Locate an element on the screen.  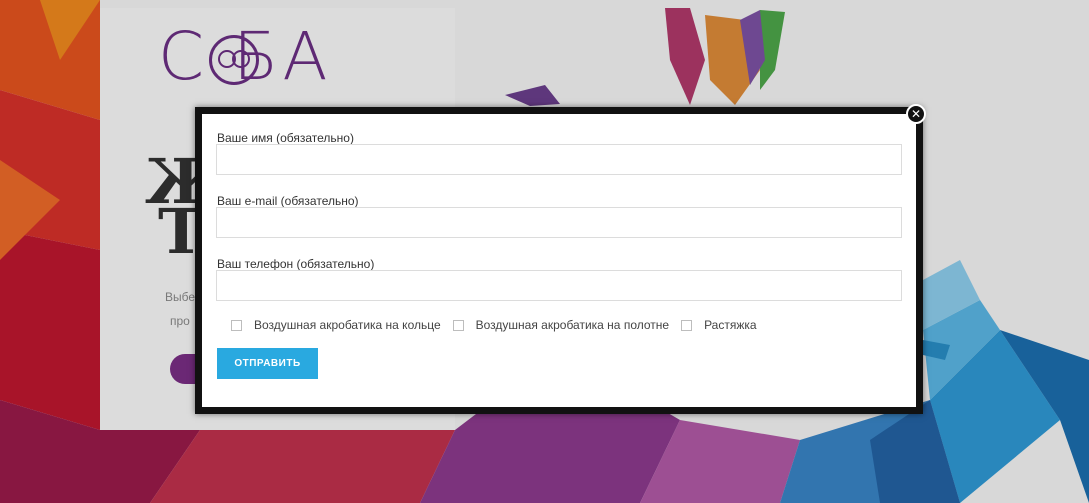
email-field-label: Ваш e-mail (обязательно) is located at coordinates (288, 201).